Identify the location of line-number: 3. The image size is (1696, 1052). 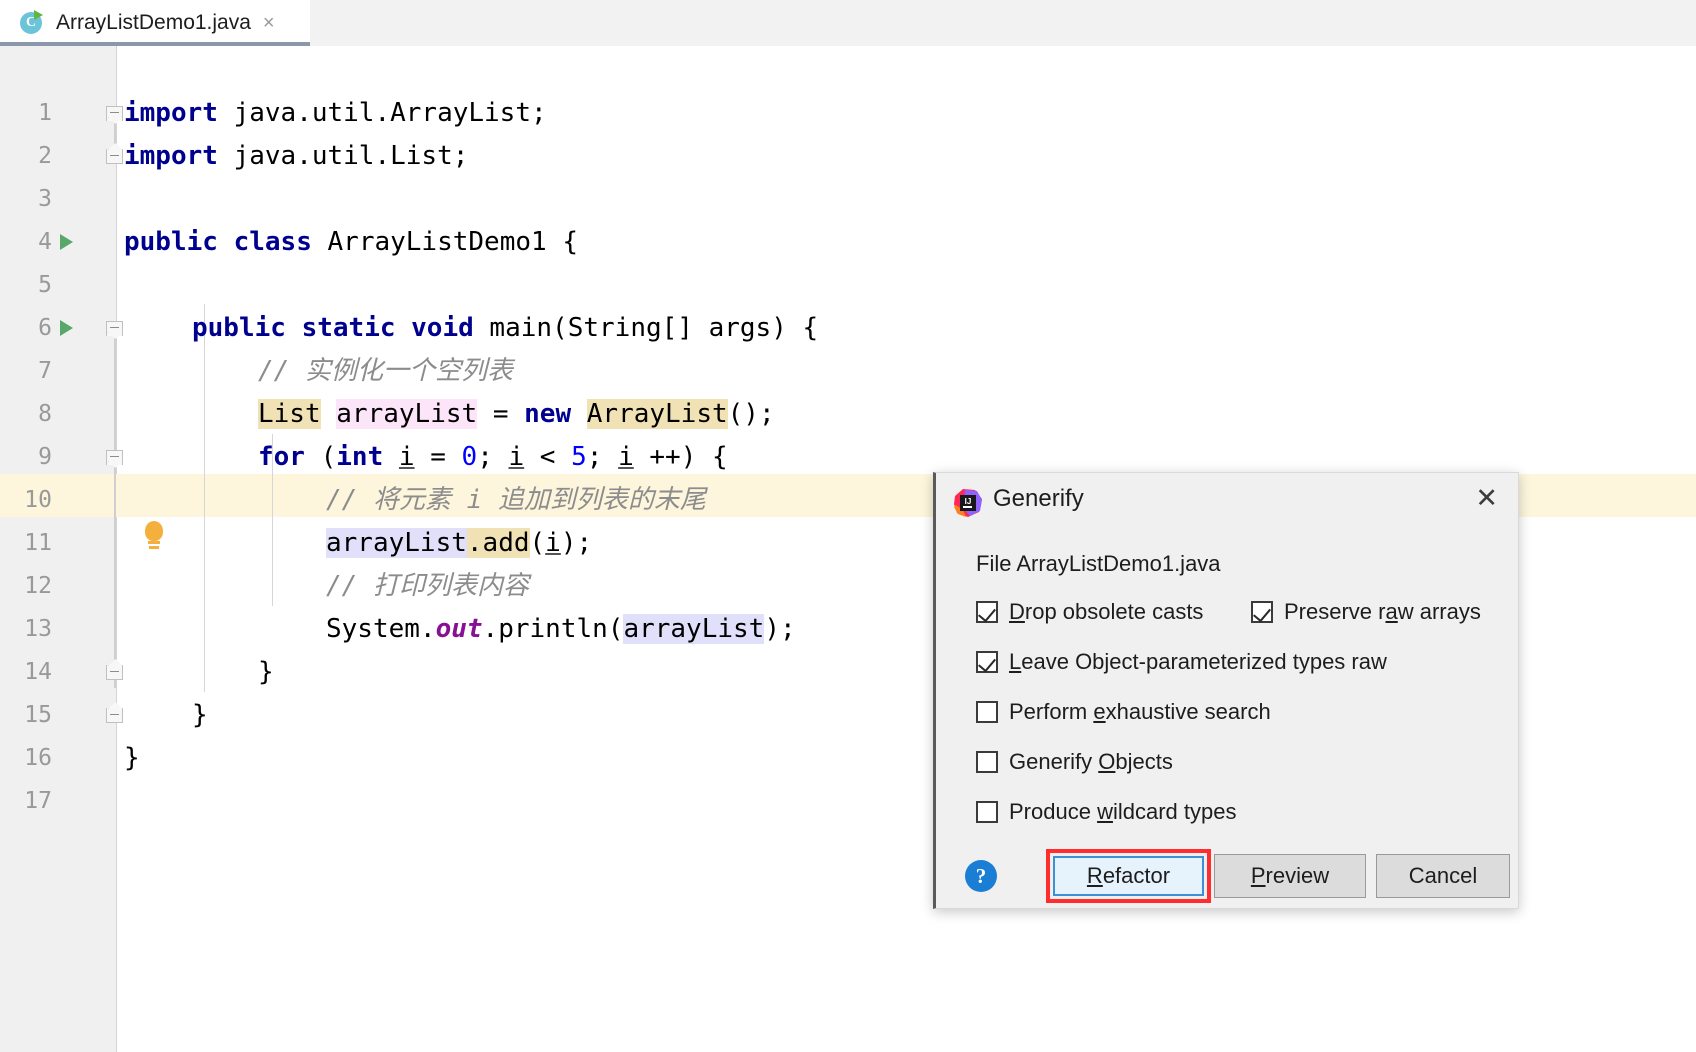
(45, 199).